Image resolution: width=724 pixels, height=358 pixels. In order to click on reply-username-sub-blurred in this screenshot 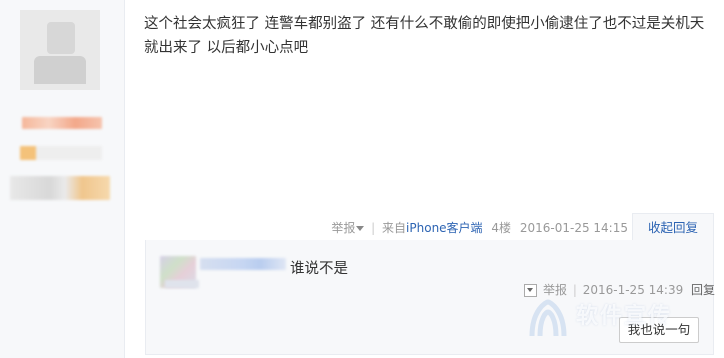, I will do `click(182, 284)`.